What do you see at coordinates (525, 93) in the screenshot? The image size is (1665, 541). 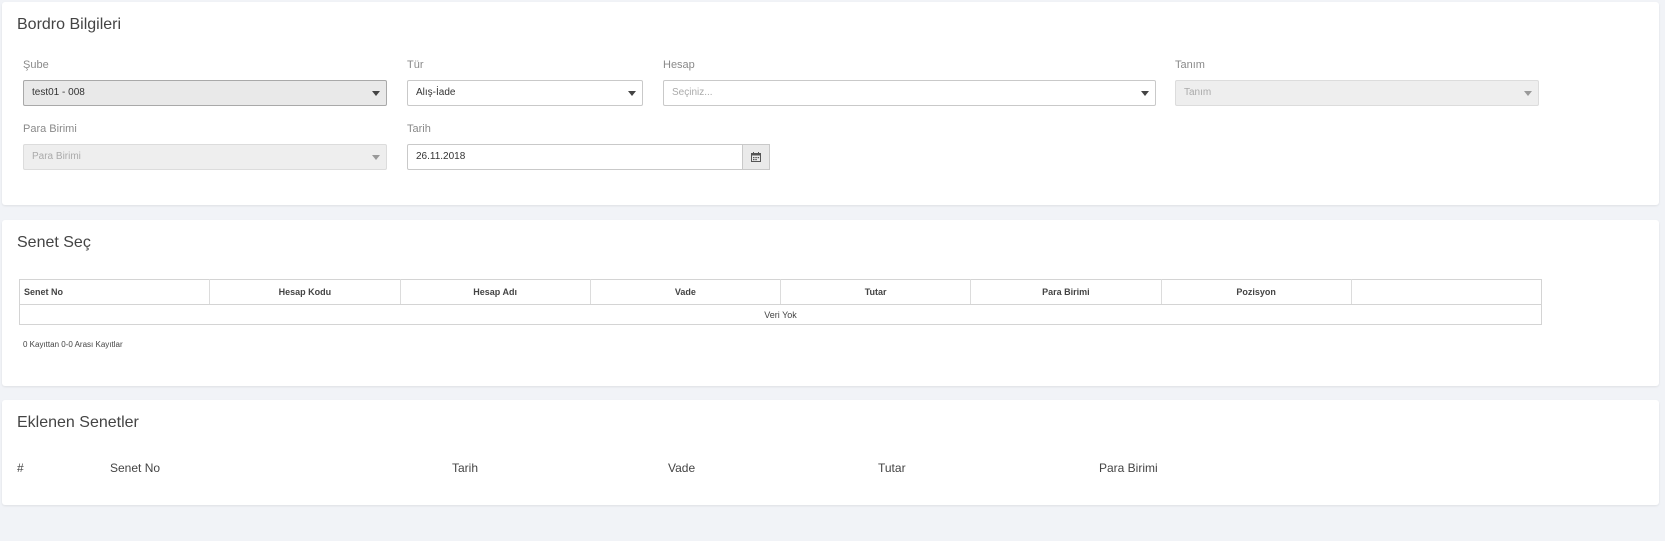 I see `tur-select: Alış-İade` at bounding box center [525, 93].